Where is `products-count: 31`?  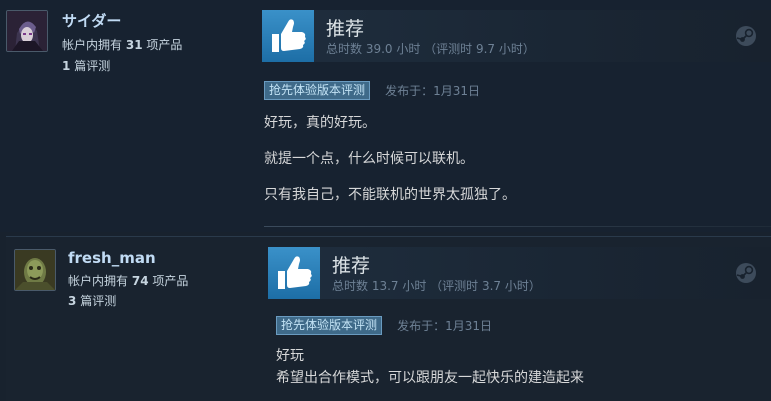 products-count: 31 is located at coordinates (134, 45).